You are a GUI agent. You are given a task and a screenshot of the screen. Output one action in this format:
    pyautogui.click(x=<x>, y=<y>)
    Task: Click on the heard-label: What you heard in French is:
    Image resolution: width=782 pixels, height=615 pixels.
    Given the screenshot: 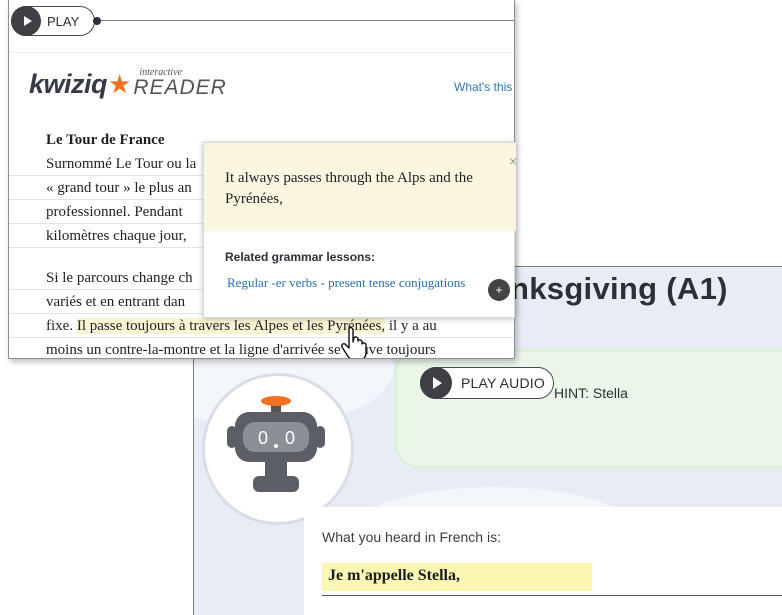 What is the action you would take?
    pyautogui.click(x=411, y=537)
    